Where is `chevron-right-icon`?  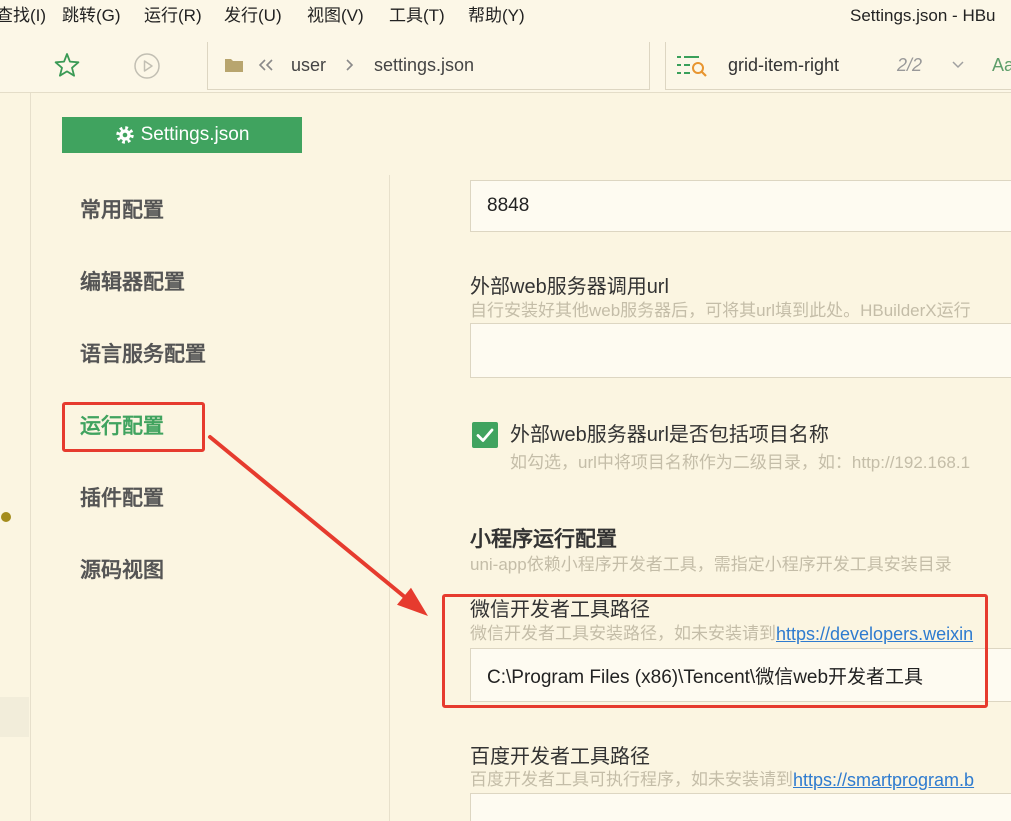 chevron-right-icon is located at coordinates (350, 65).